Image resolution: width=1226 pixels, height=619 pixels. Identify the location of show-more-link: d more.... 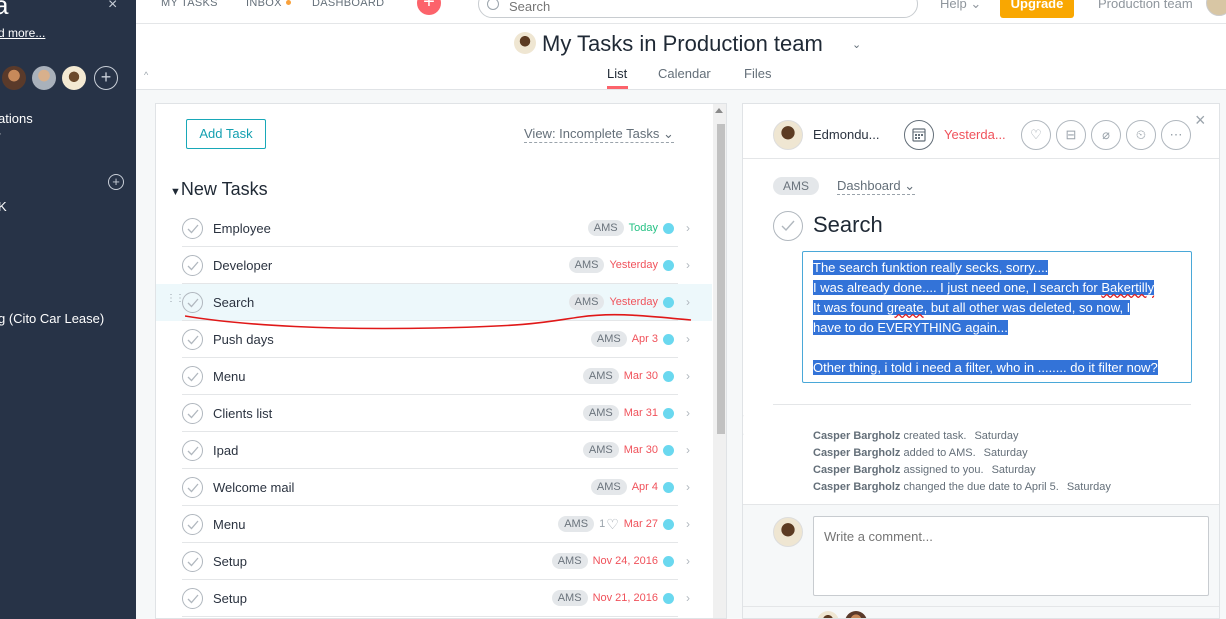
(22, 33).